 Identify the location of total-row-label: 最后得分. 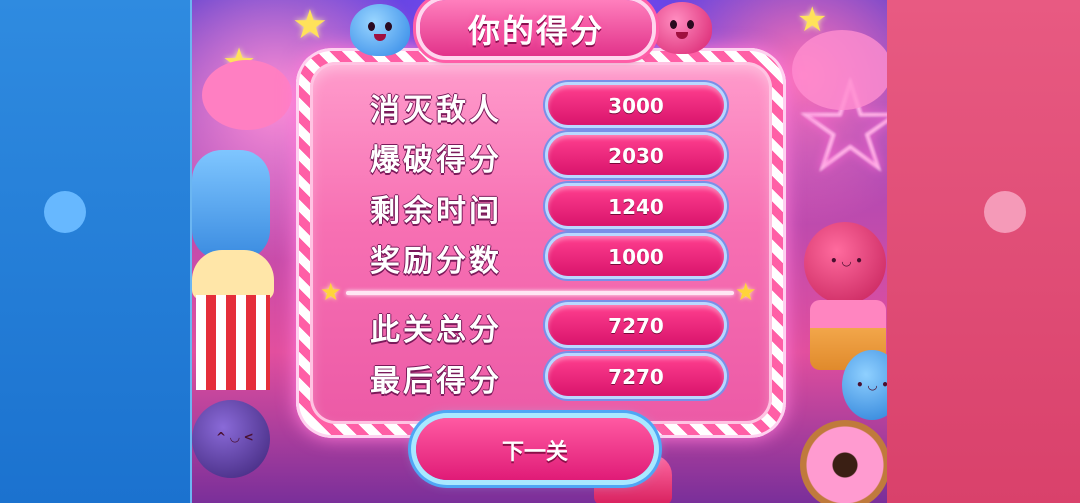
(436, 381).